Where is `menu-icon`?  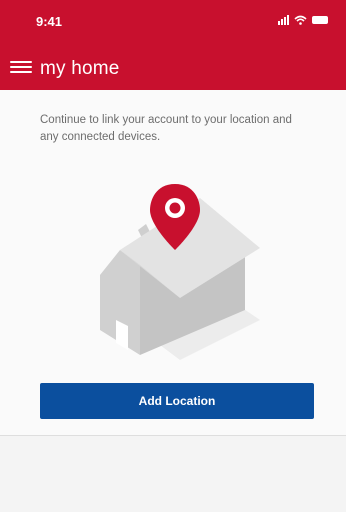
menu-icon is located at coordinates (21, 67).